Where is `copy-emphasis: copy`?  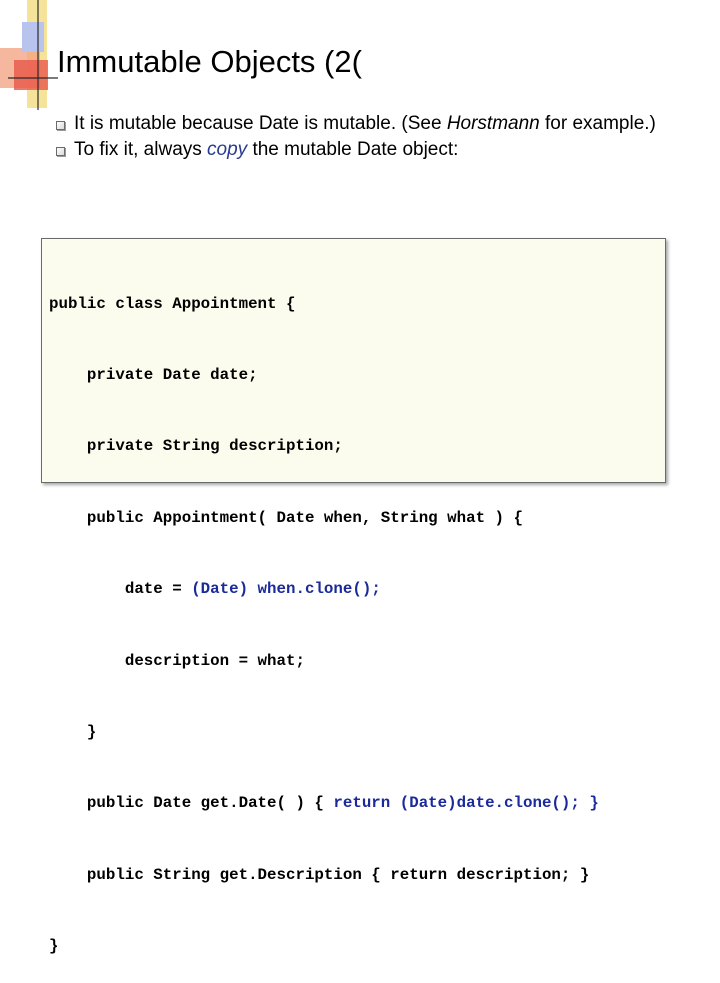 copy-emphasis: copy is located at coordinates (227, 149).